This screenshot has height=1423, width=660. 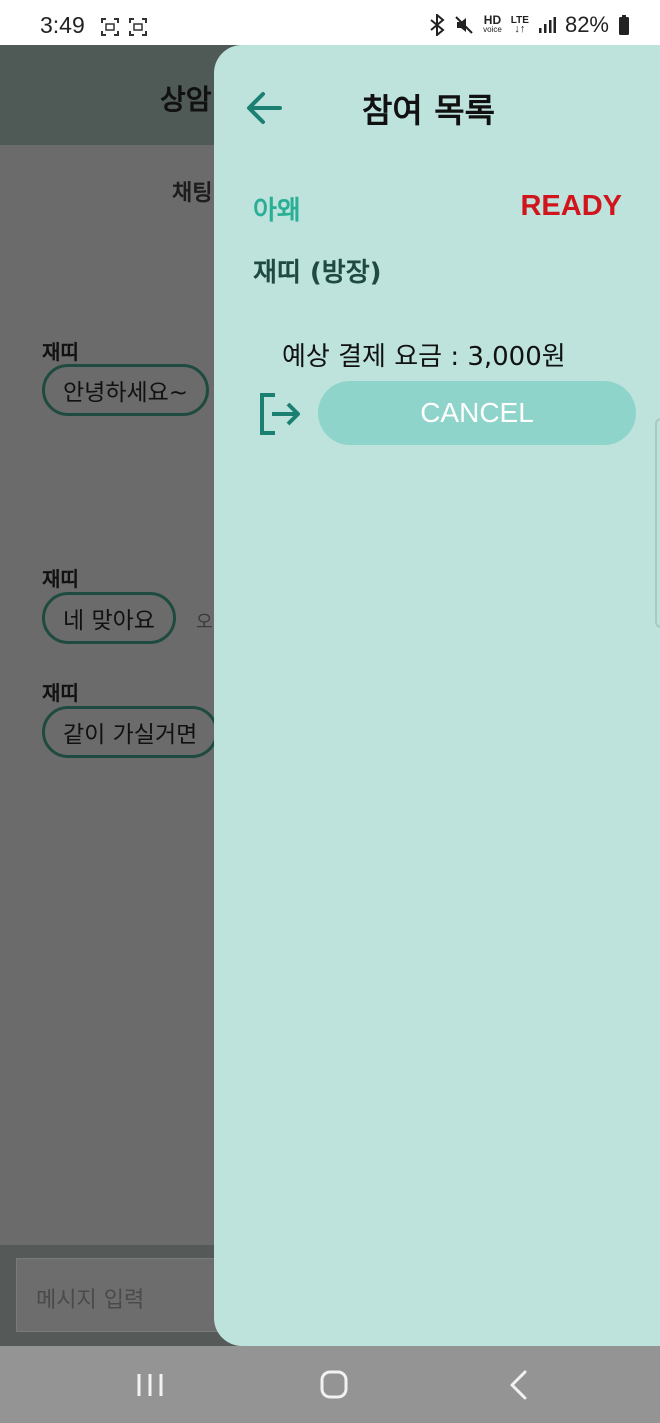 I want to click on back-icon, so click(x=520, y=1385).